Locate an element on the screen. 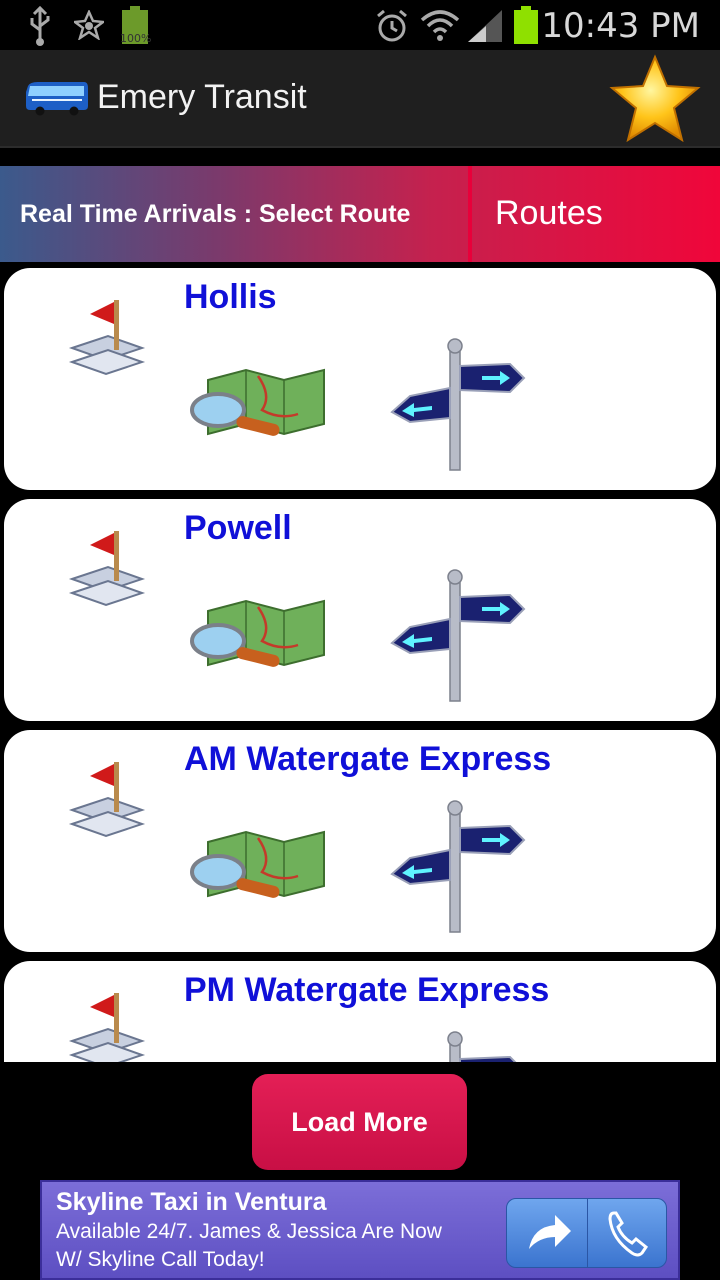 The image size is (720, 1280). load-more-button: Load More is located at coordinates (359, 1122).